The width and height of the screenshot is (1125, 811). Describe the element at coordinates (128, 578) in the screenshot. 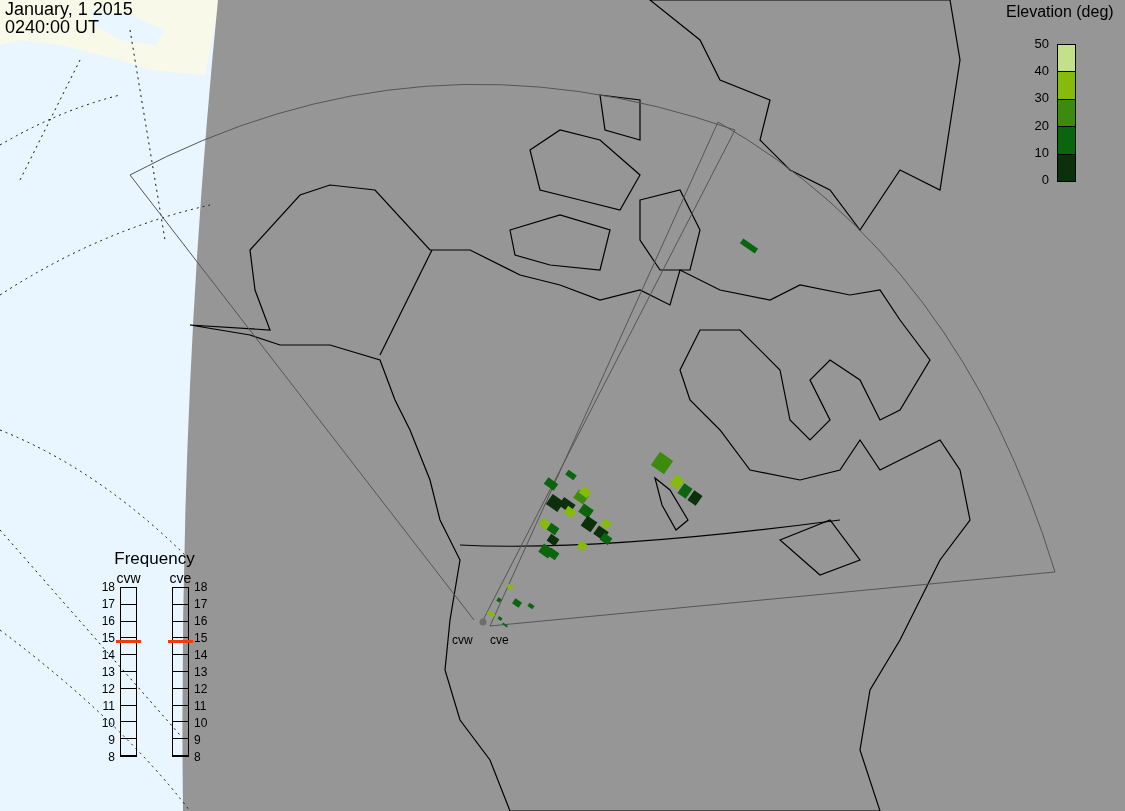

I see `radar-name-label: cvw` at that location.